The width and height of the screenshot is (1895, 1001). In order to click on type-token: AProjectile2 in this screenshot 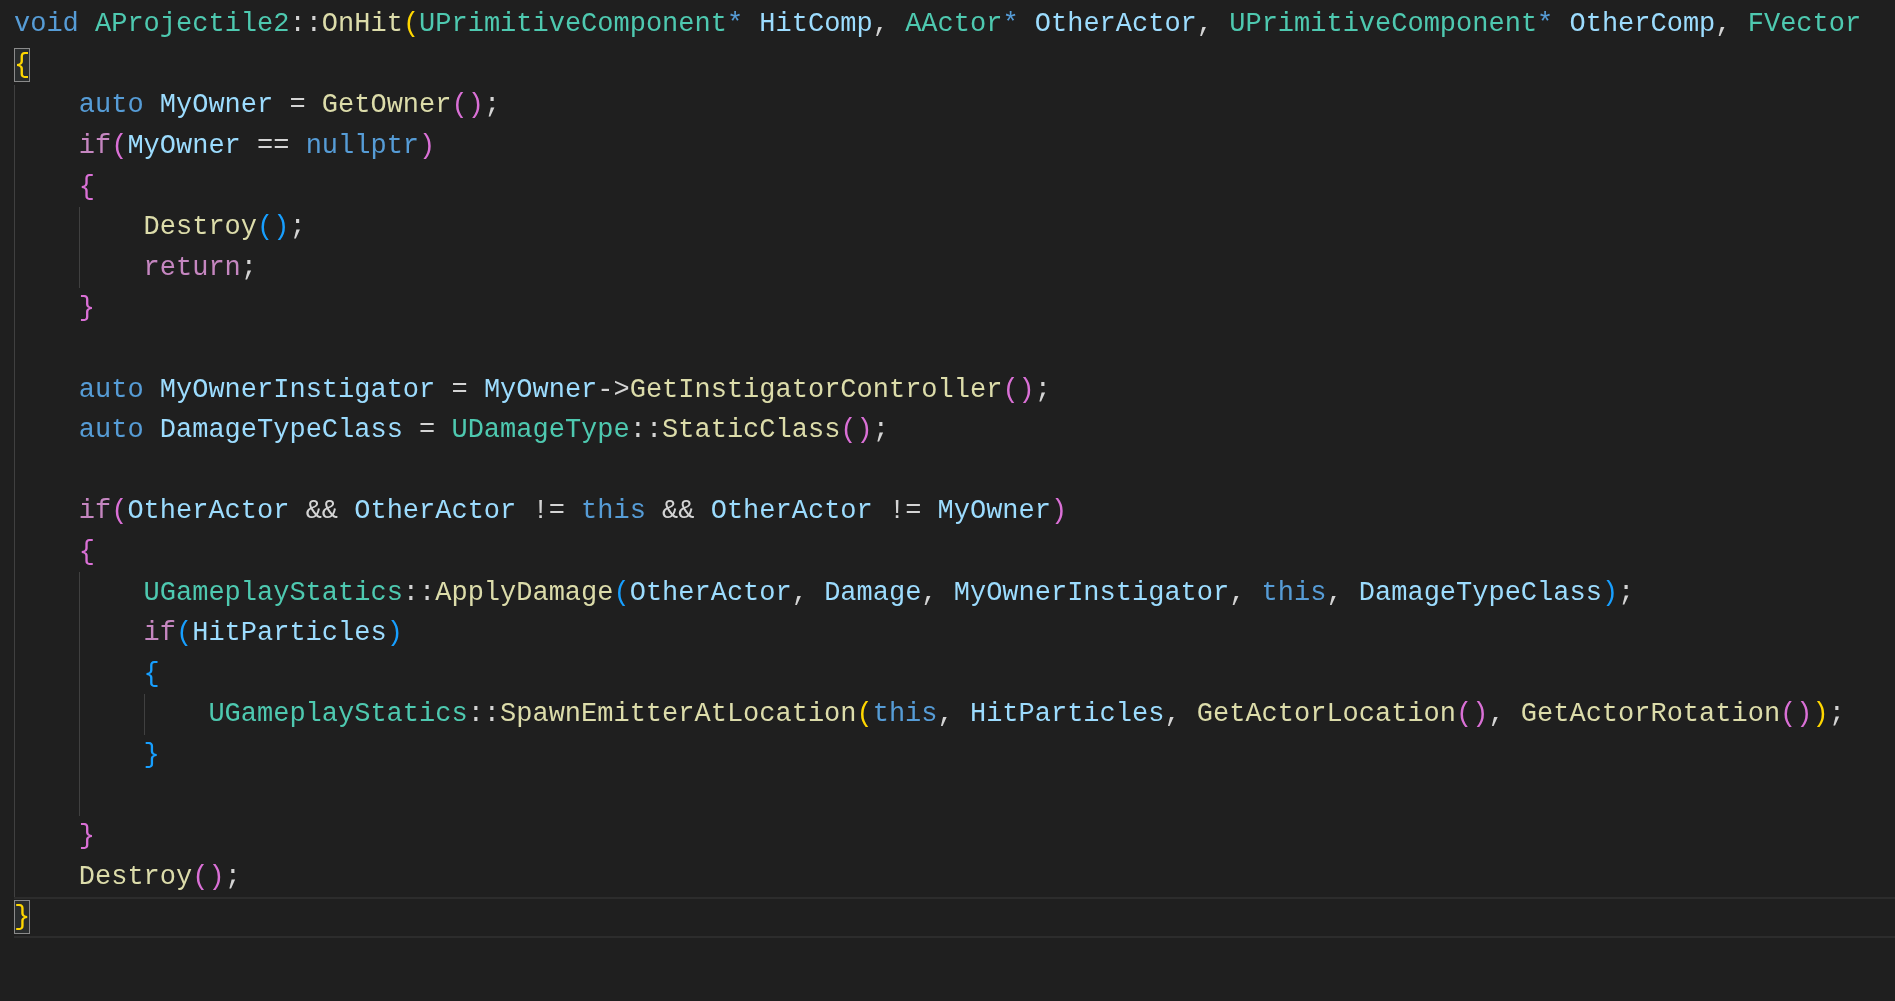, I will do `click(192, 25)`.